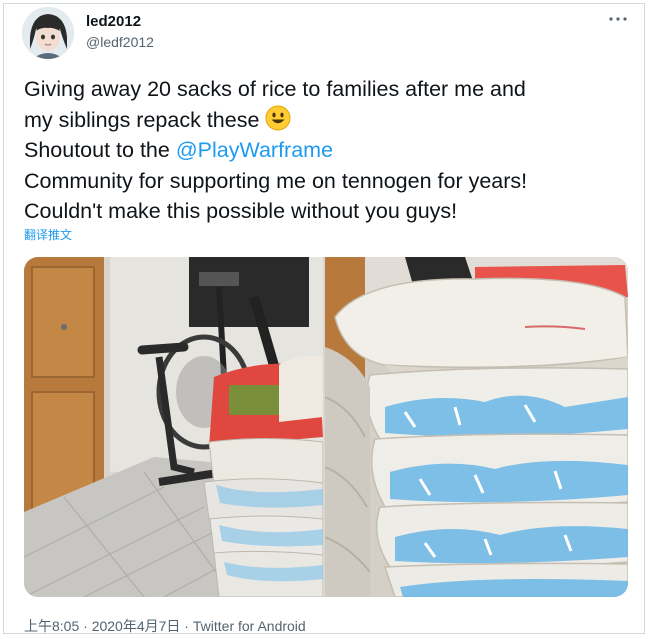 This screenshot has width=650, height=639. I want to click on user-handle: @ledf2012, so click(120, 42).